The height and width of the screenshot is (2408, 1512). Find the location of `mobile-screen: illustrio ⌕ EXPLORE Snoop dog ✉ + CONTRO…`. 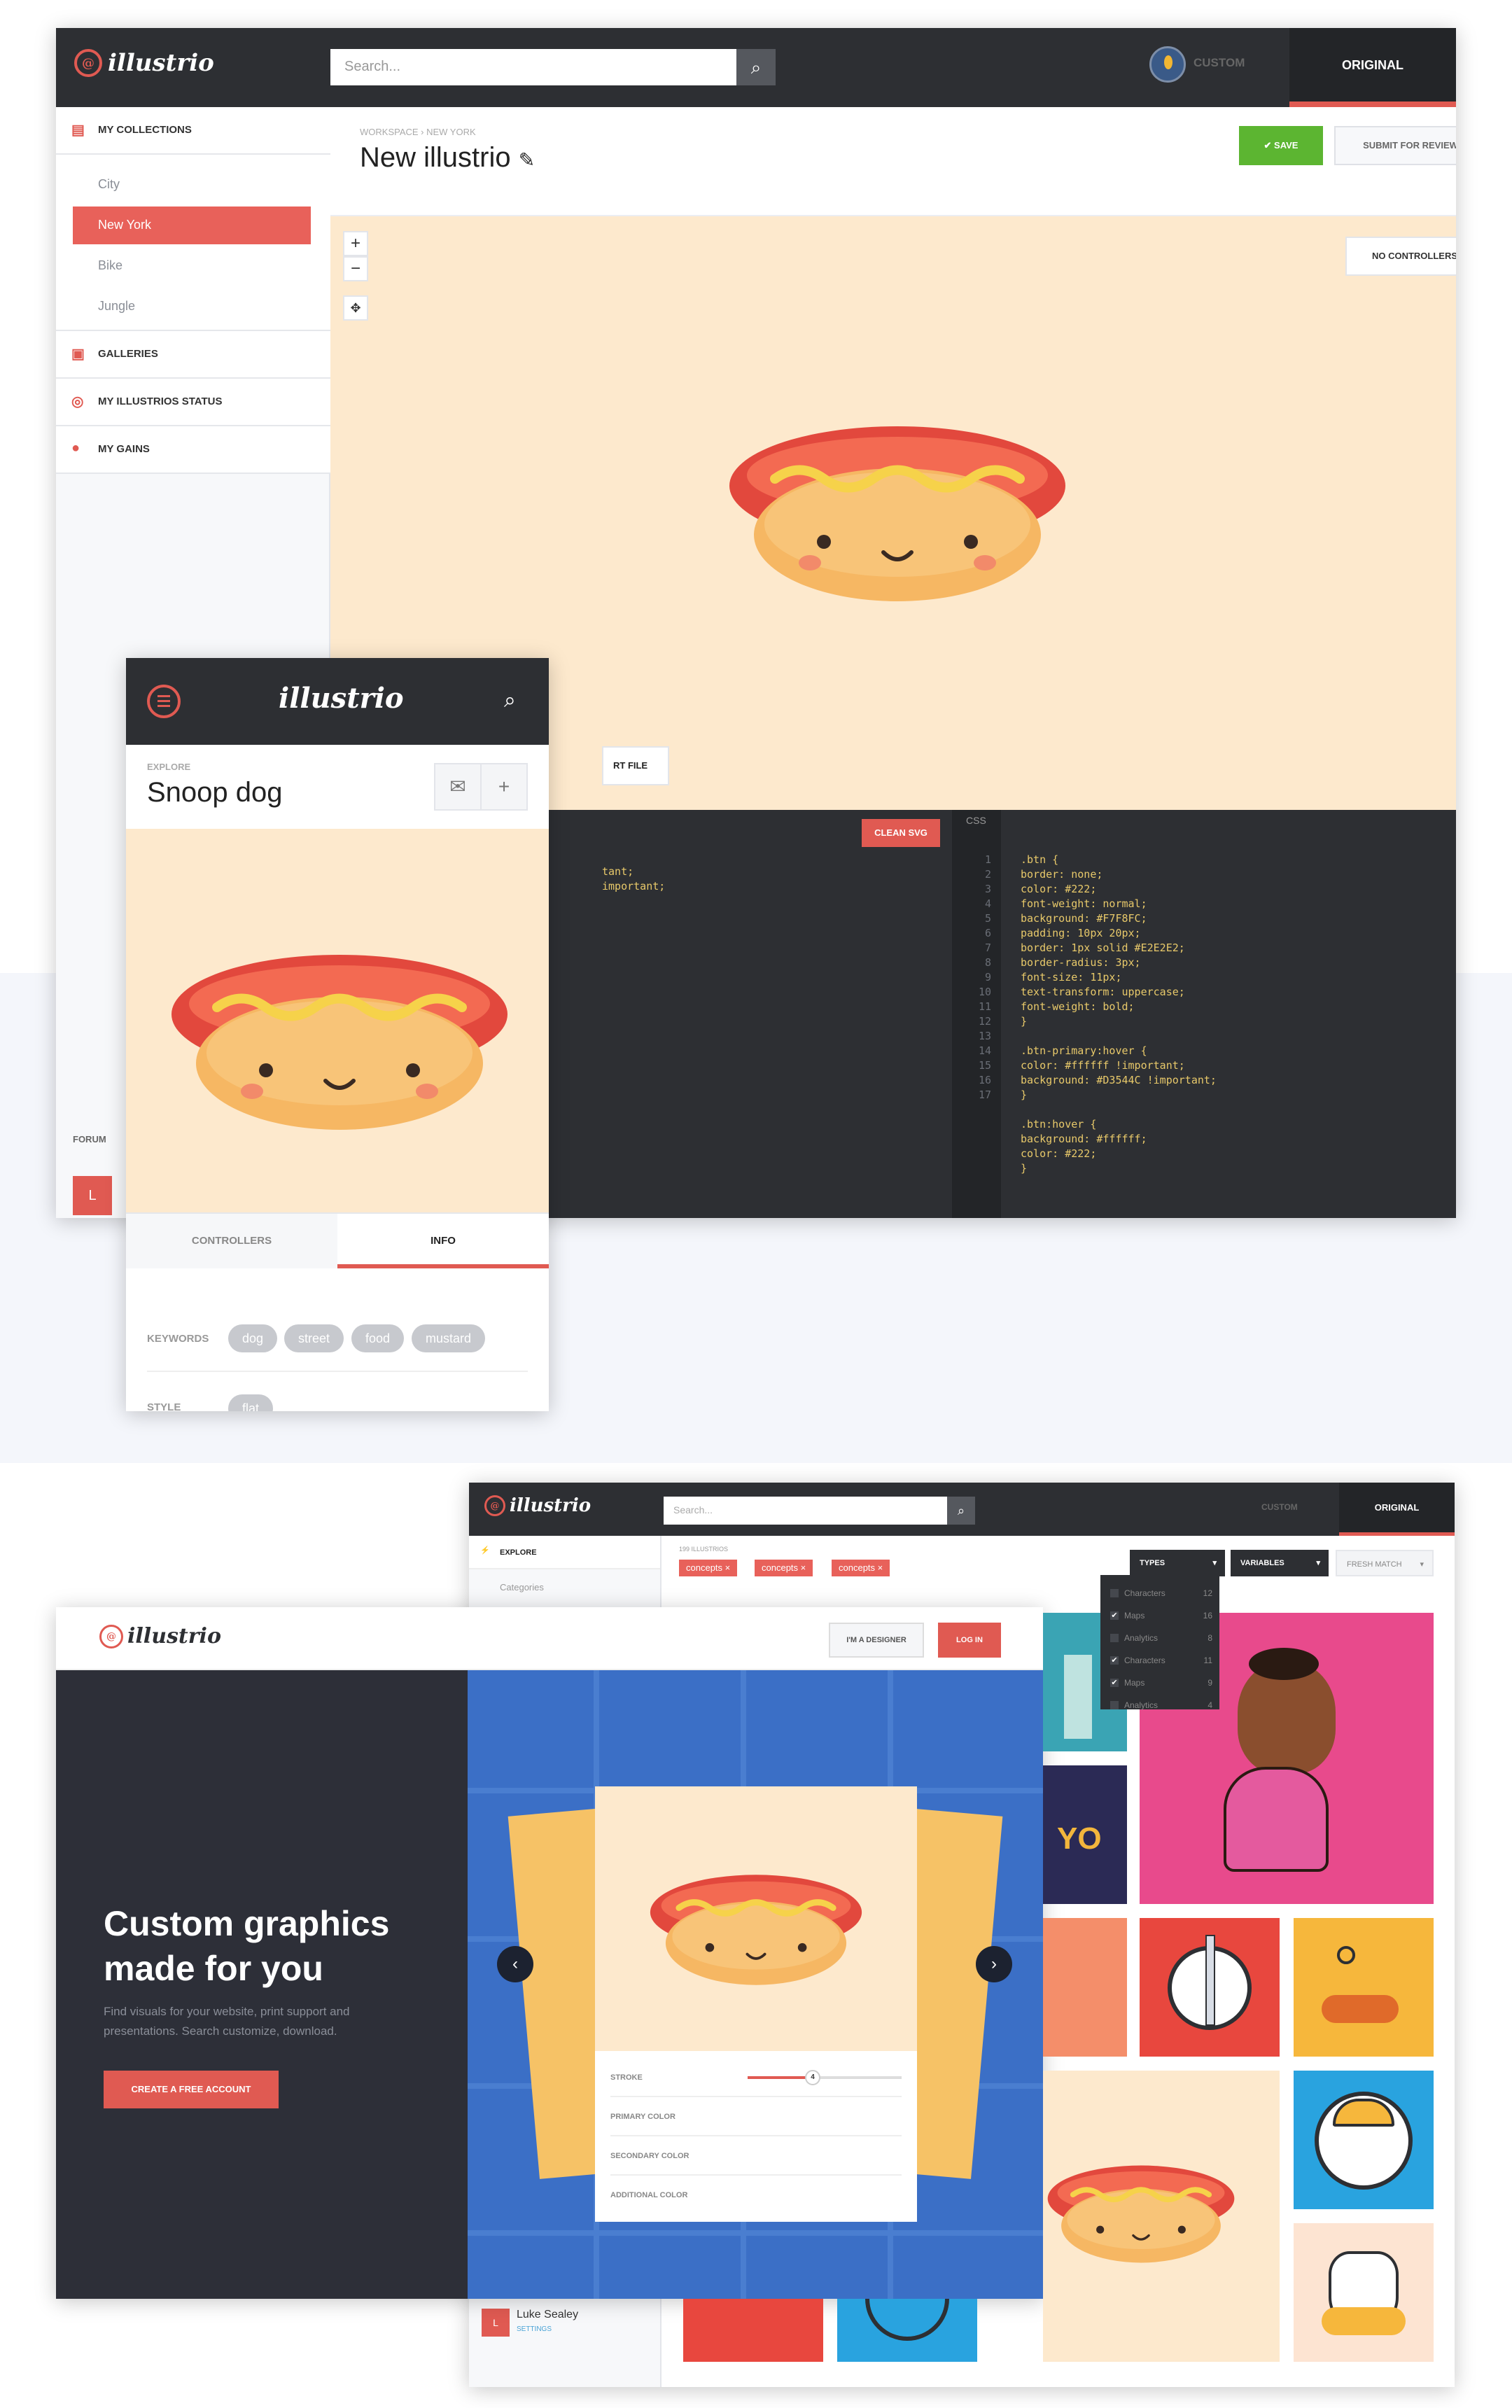

mobile-screen: illustrio ⌕ EXPLORE Snoop dog ✉ + CONTRO… is located at coordinates (337, 1034).